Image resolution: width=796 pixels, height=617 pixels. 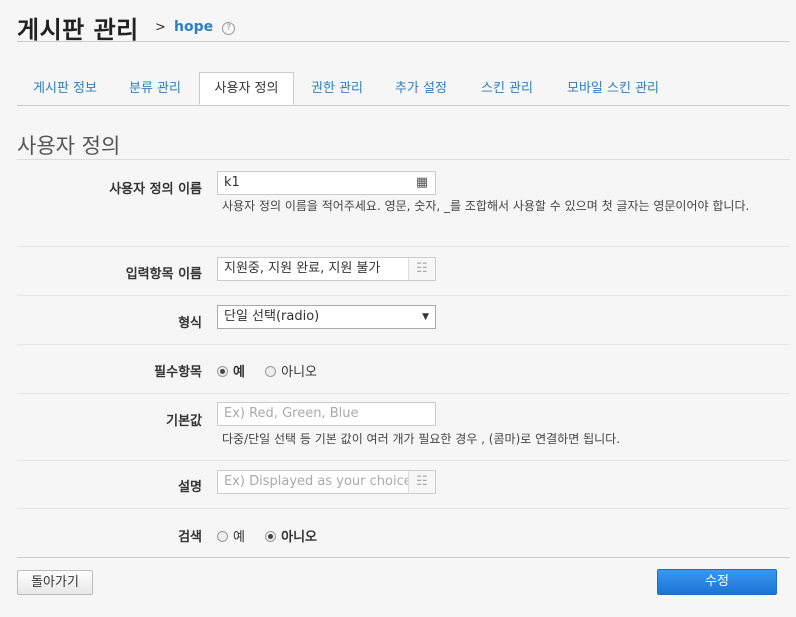 I want to click on back-button: 돌아가기, so click(x=55, y=582).